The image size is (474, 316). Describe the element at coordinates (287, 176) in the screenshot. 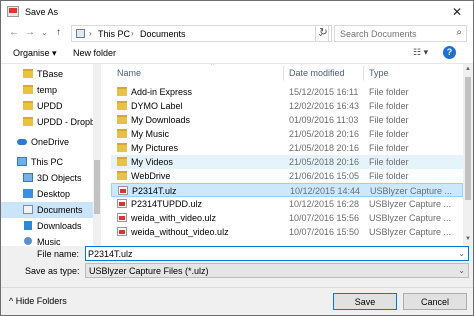

I see `list-item: WebDrive 21/06/2016 15:05 File folder` at that location.